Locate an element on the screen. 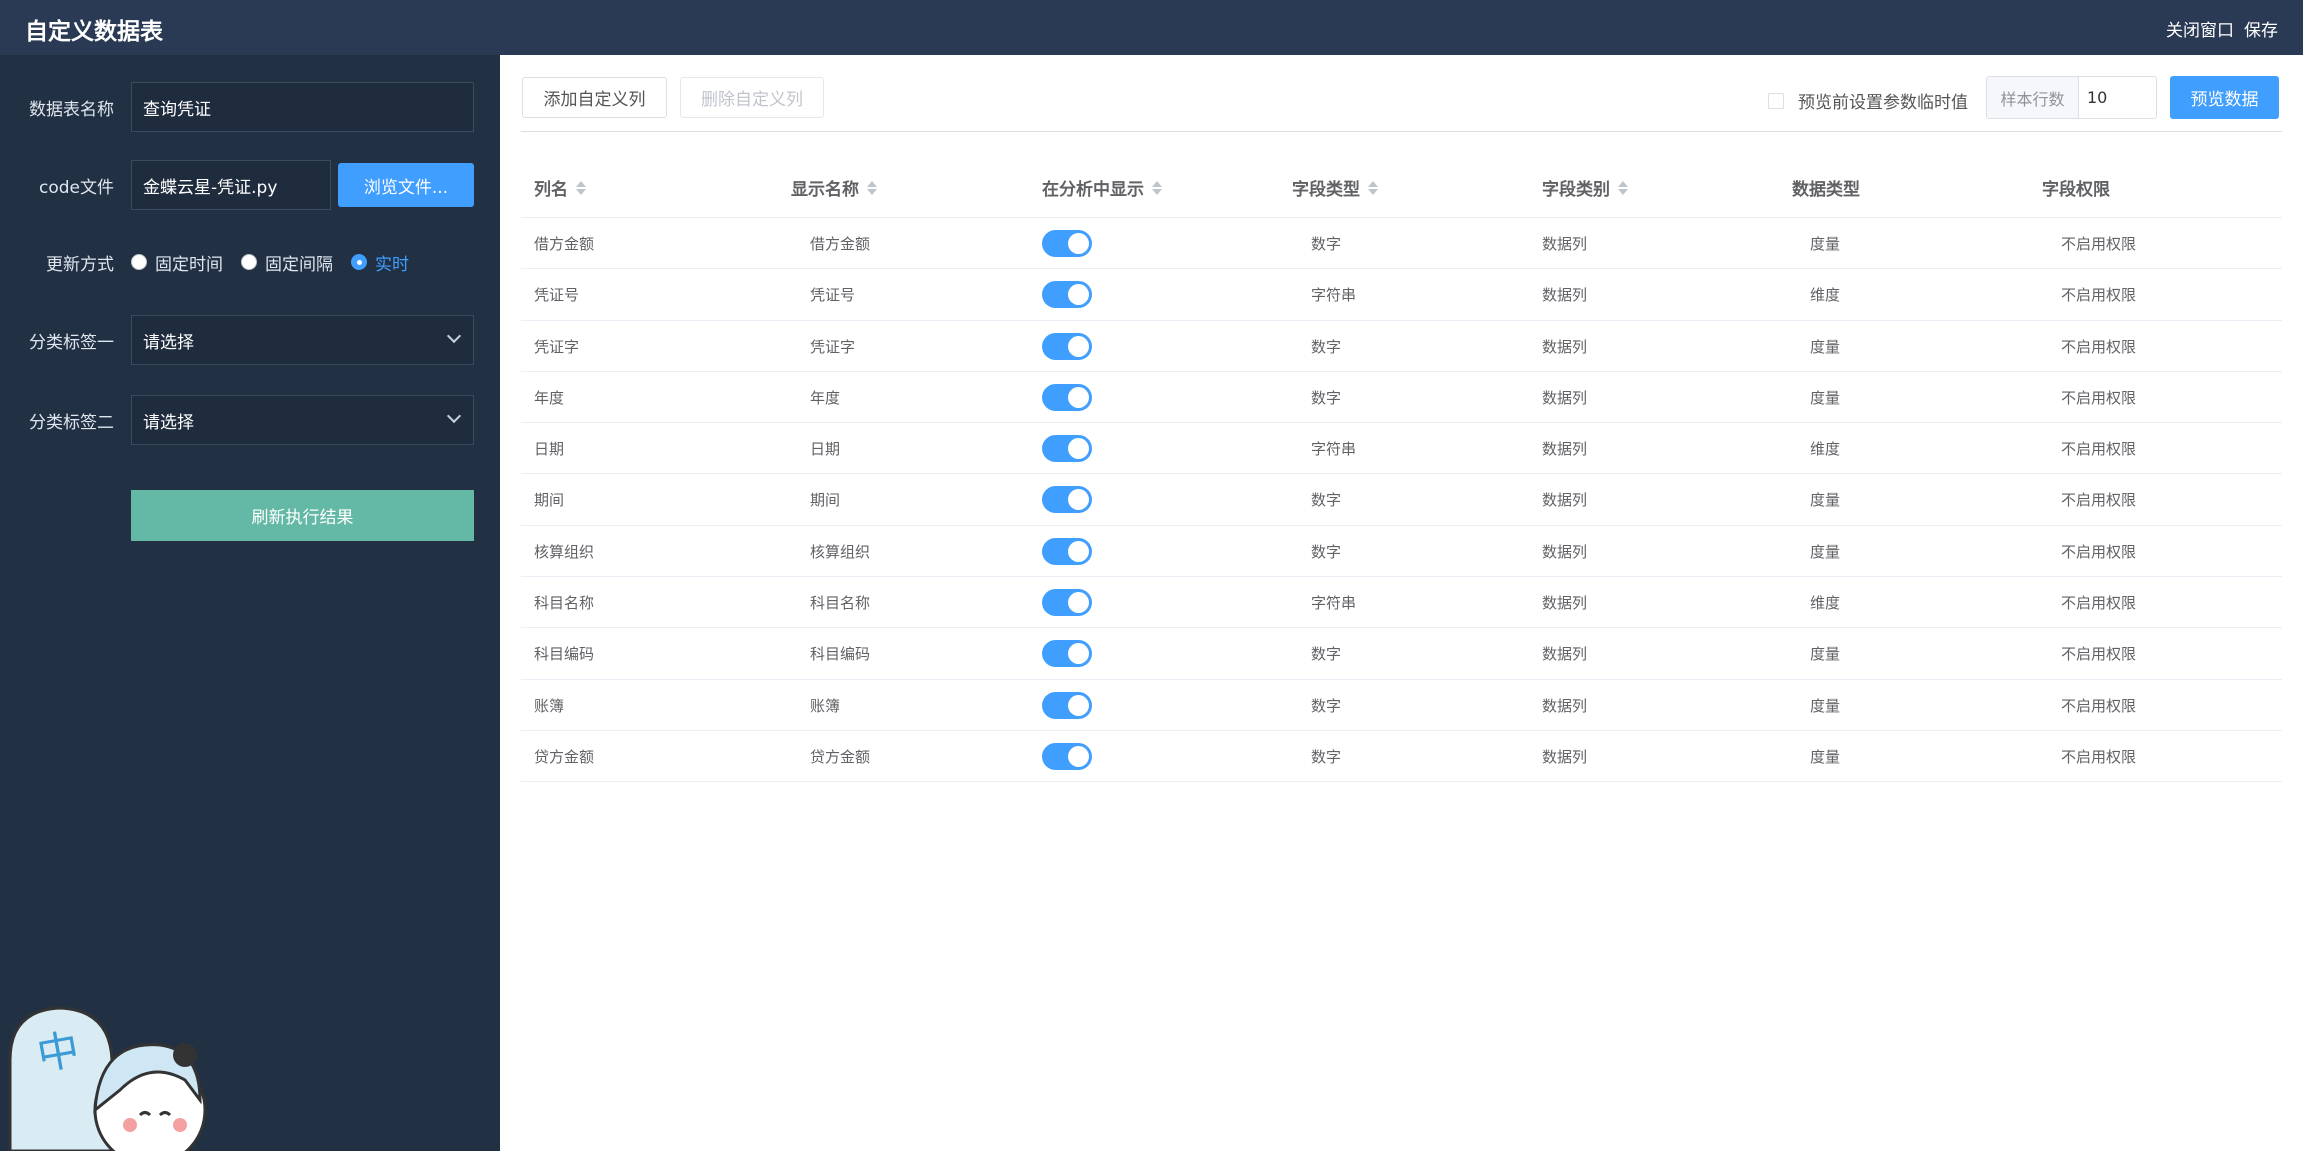  toolbar-divider is located at coordinates (1401, 131).